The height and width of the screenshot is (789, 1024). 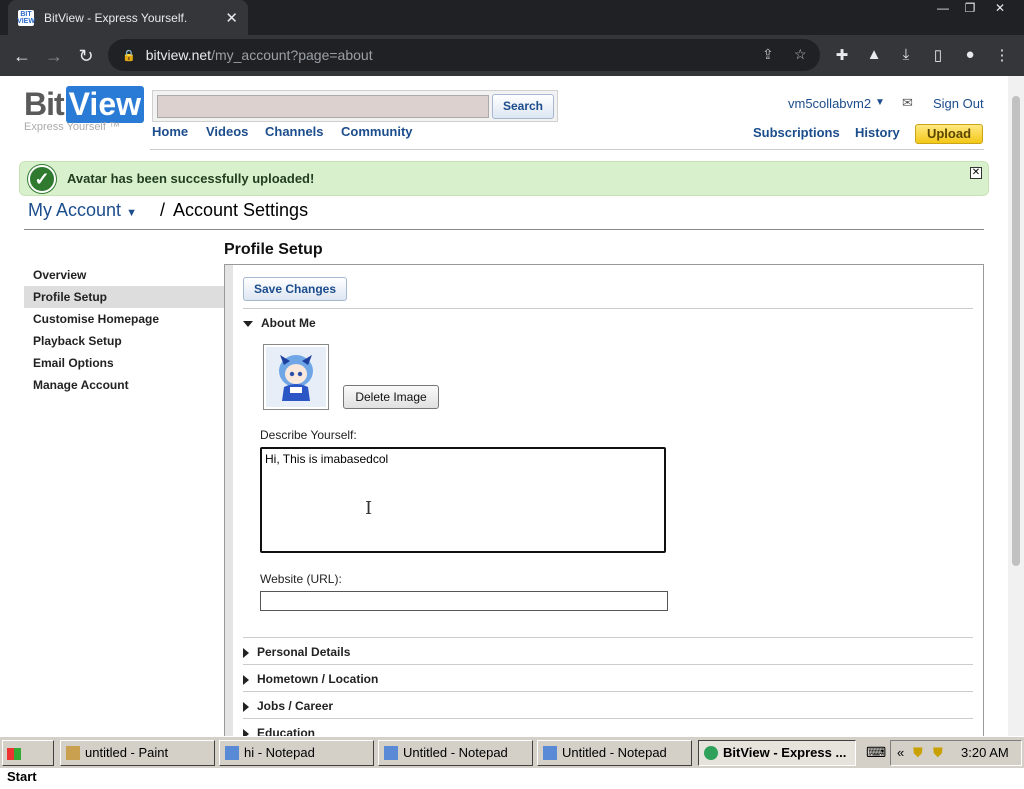 I want to click on delete-image-button: Delete Image, so click(x=391, y=397).